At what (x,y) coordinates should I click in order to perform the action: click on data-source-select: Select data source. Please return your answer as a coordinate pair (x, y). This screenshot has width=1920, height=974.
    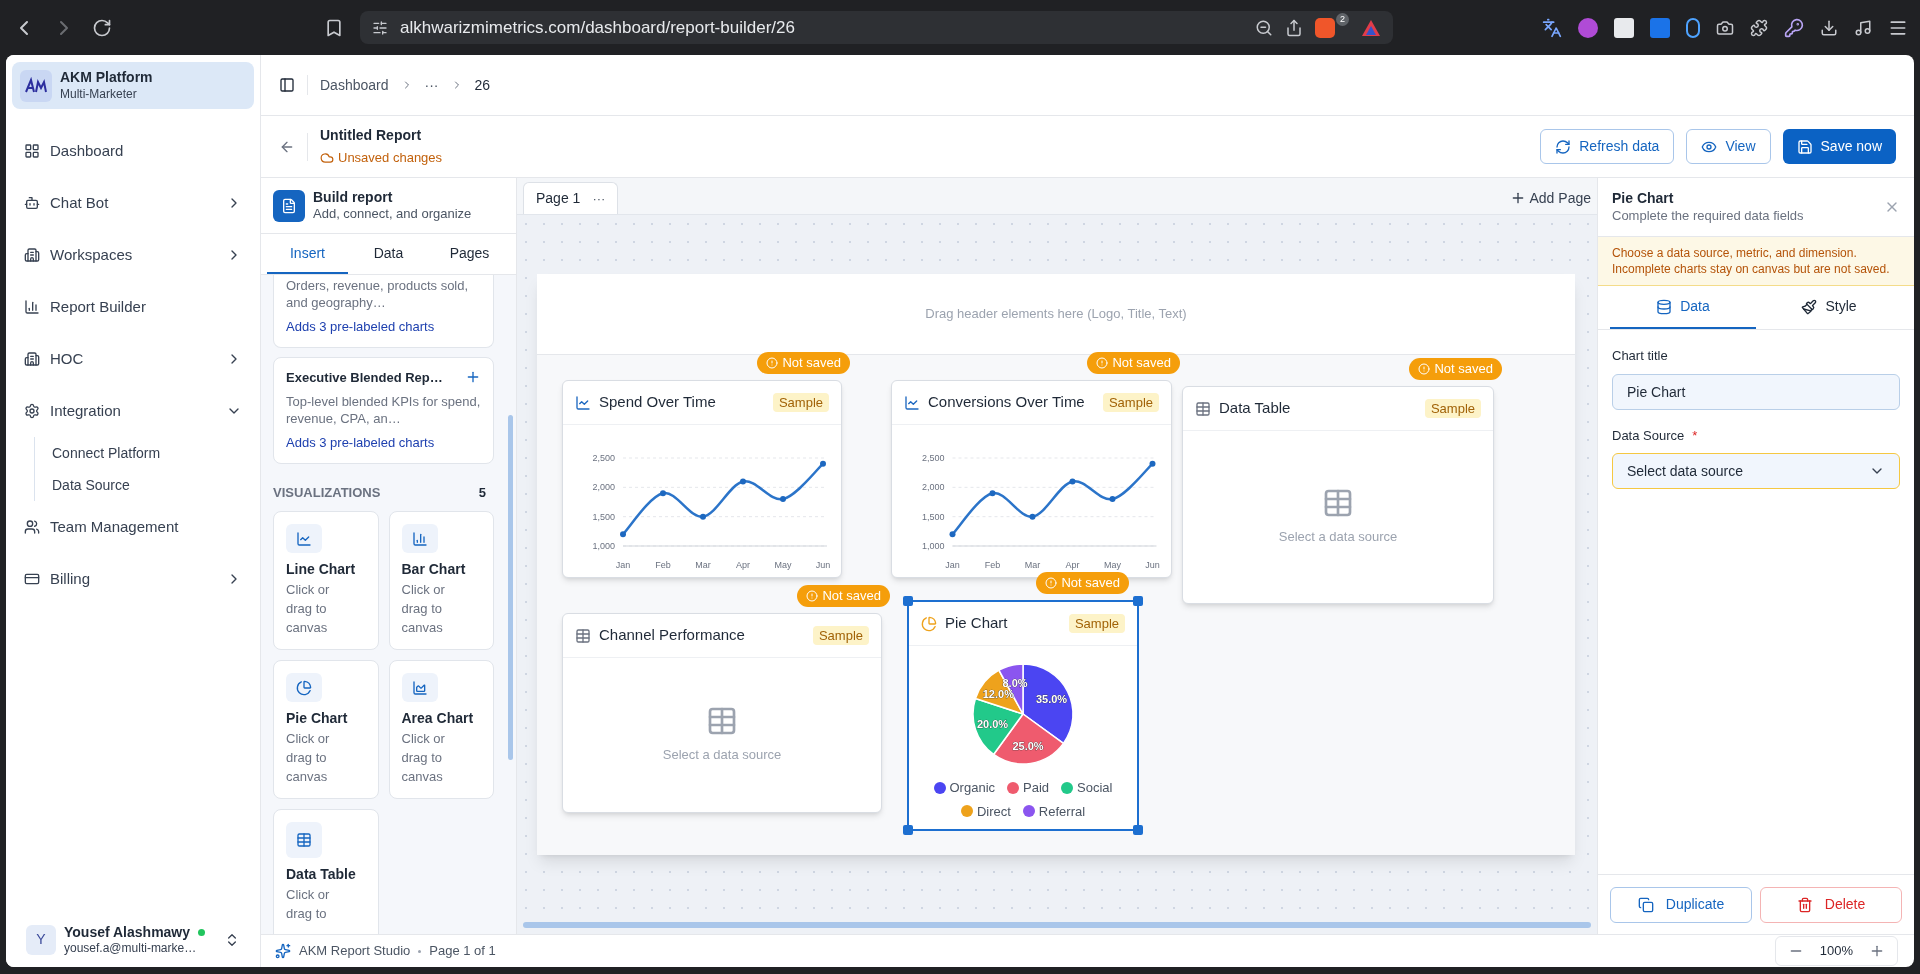
    Looking at the image, I should click on (1756, 471).